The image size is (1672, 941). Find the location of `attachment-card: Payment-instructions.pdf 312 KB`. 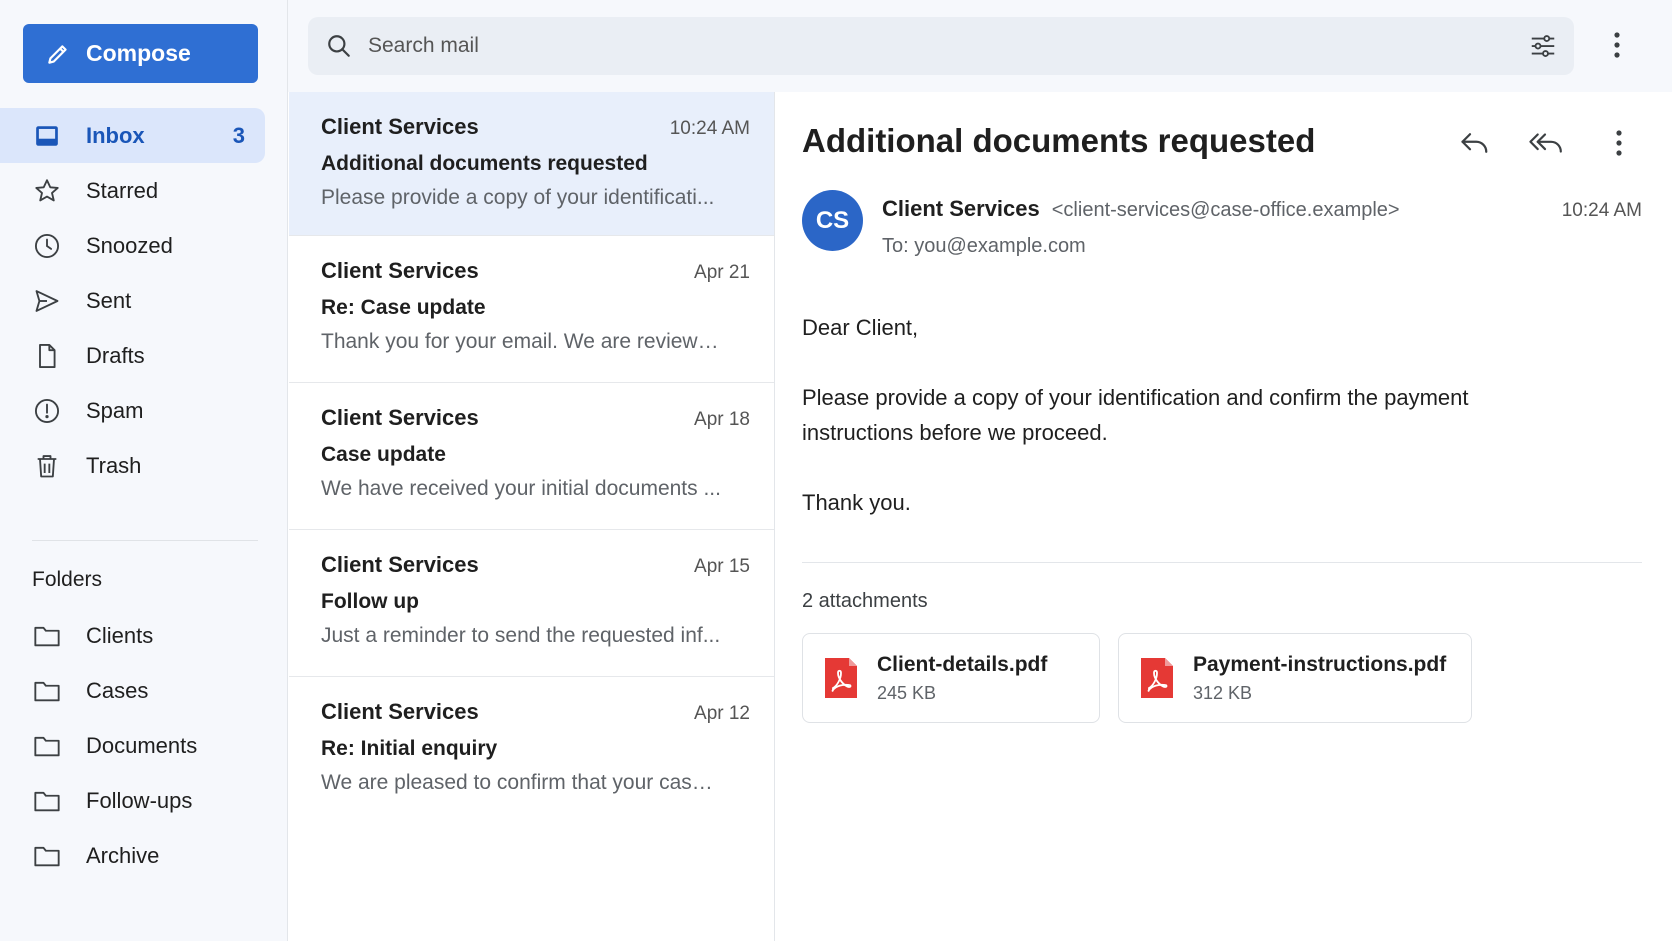

attachment-card: Payment-instructions.pdf 312 KB is located at coordinates (1295, 678).